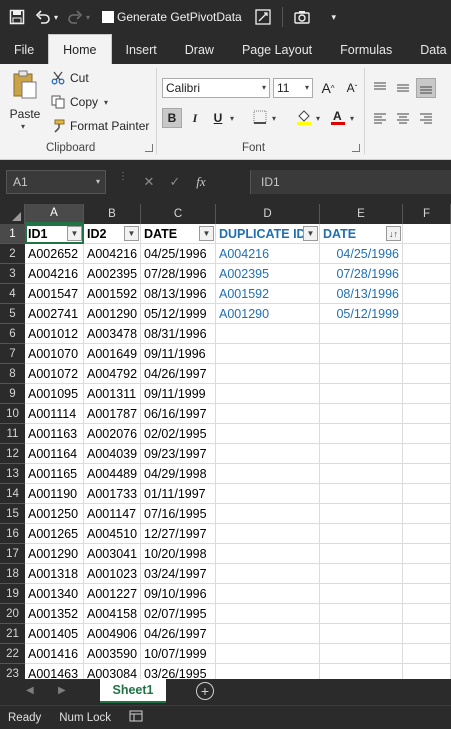  What do you see at coordinates (428, 50) in the screenshot?
I see `tab-data: Data` at bounding box center [428, 50].